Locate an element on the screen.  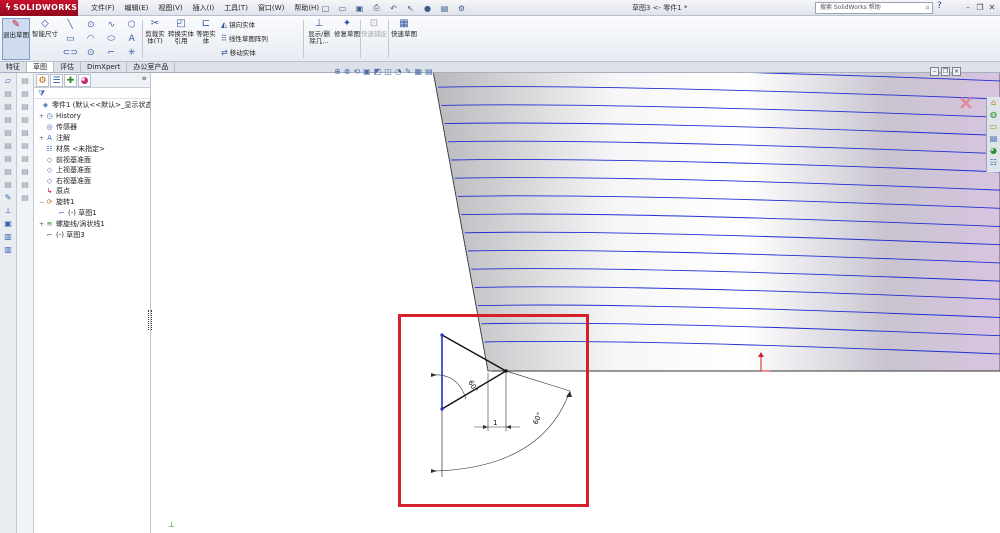
rectangle-icon: ▭ is located at coordinates (70, 39).